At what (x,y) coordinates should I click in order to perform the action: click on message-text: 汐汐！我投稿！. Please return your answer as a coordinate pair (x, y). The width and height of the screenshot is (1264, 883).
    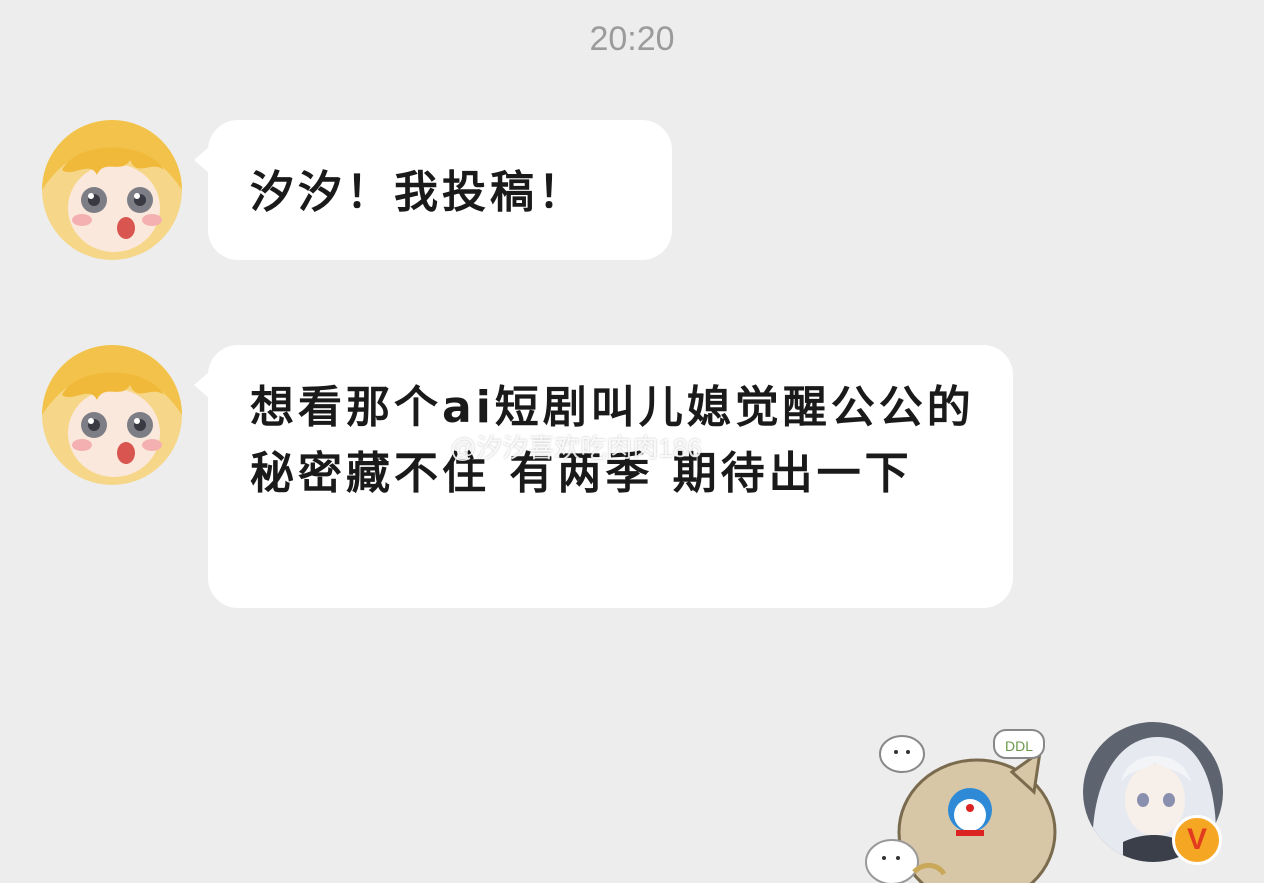
    Looking at the image, I should click on (418, 192).